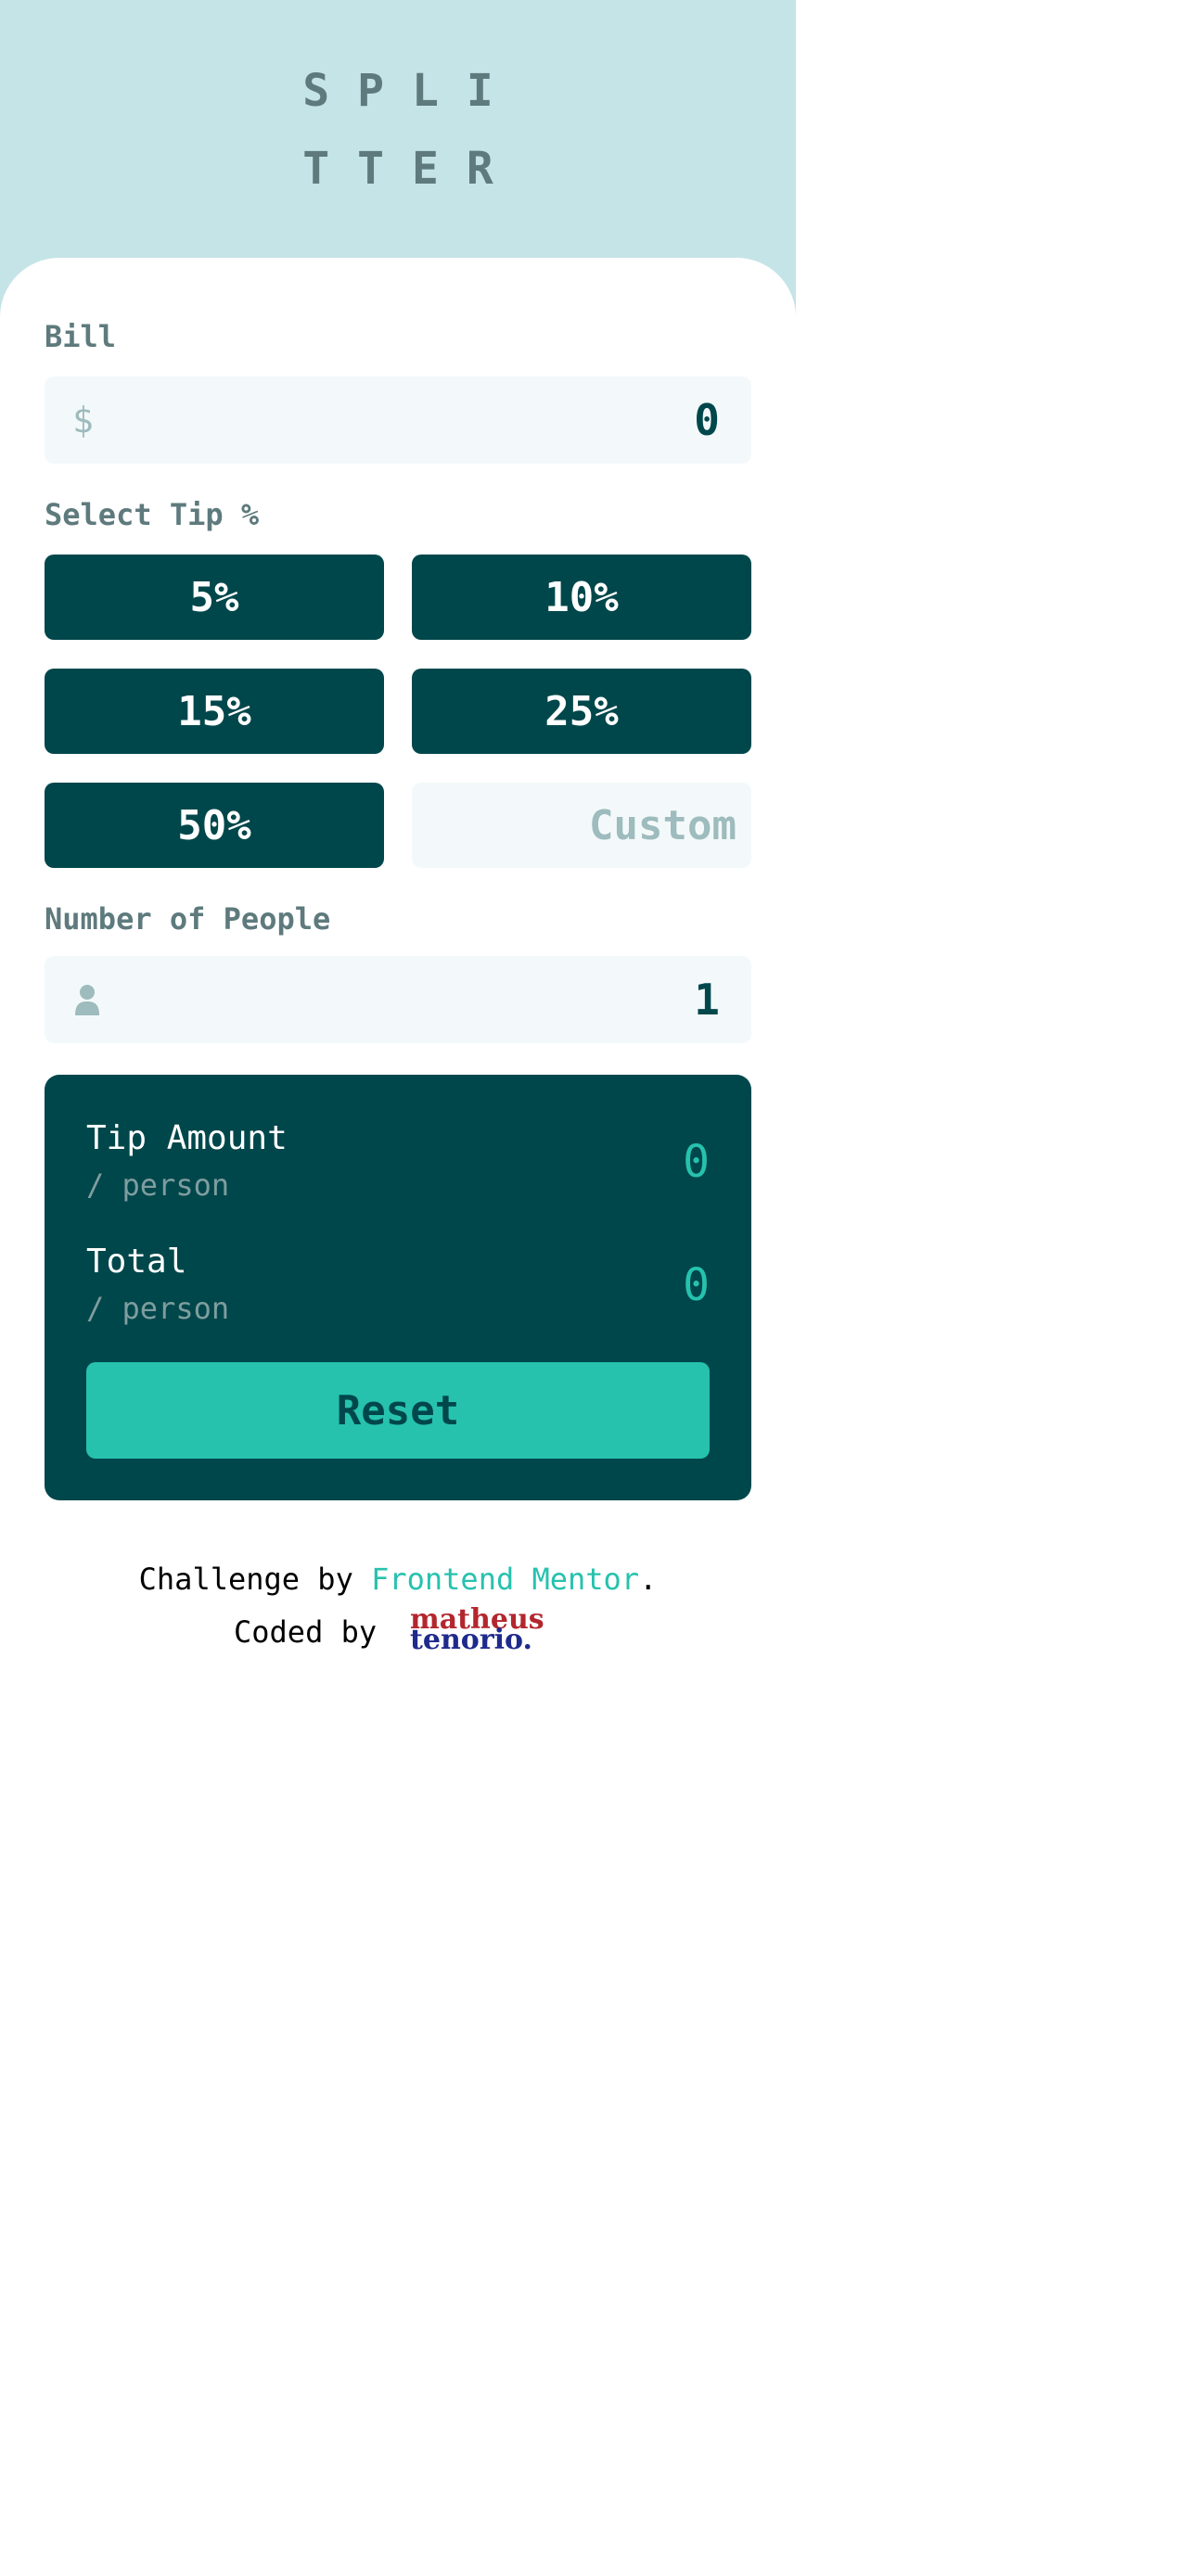 The height and width of the screenshot is (2576, 1191). Describe the element at coordinates (649, 1579) in the screenshot. I see `challenge-suffix: .` at that location.